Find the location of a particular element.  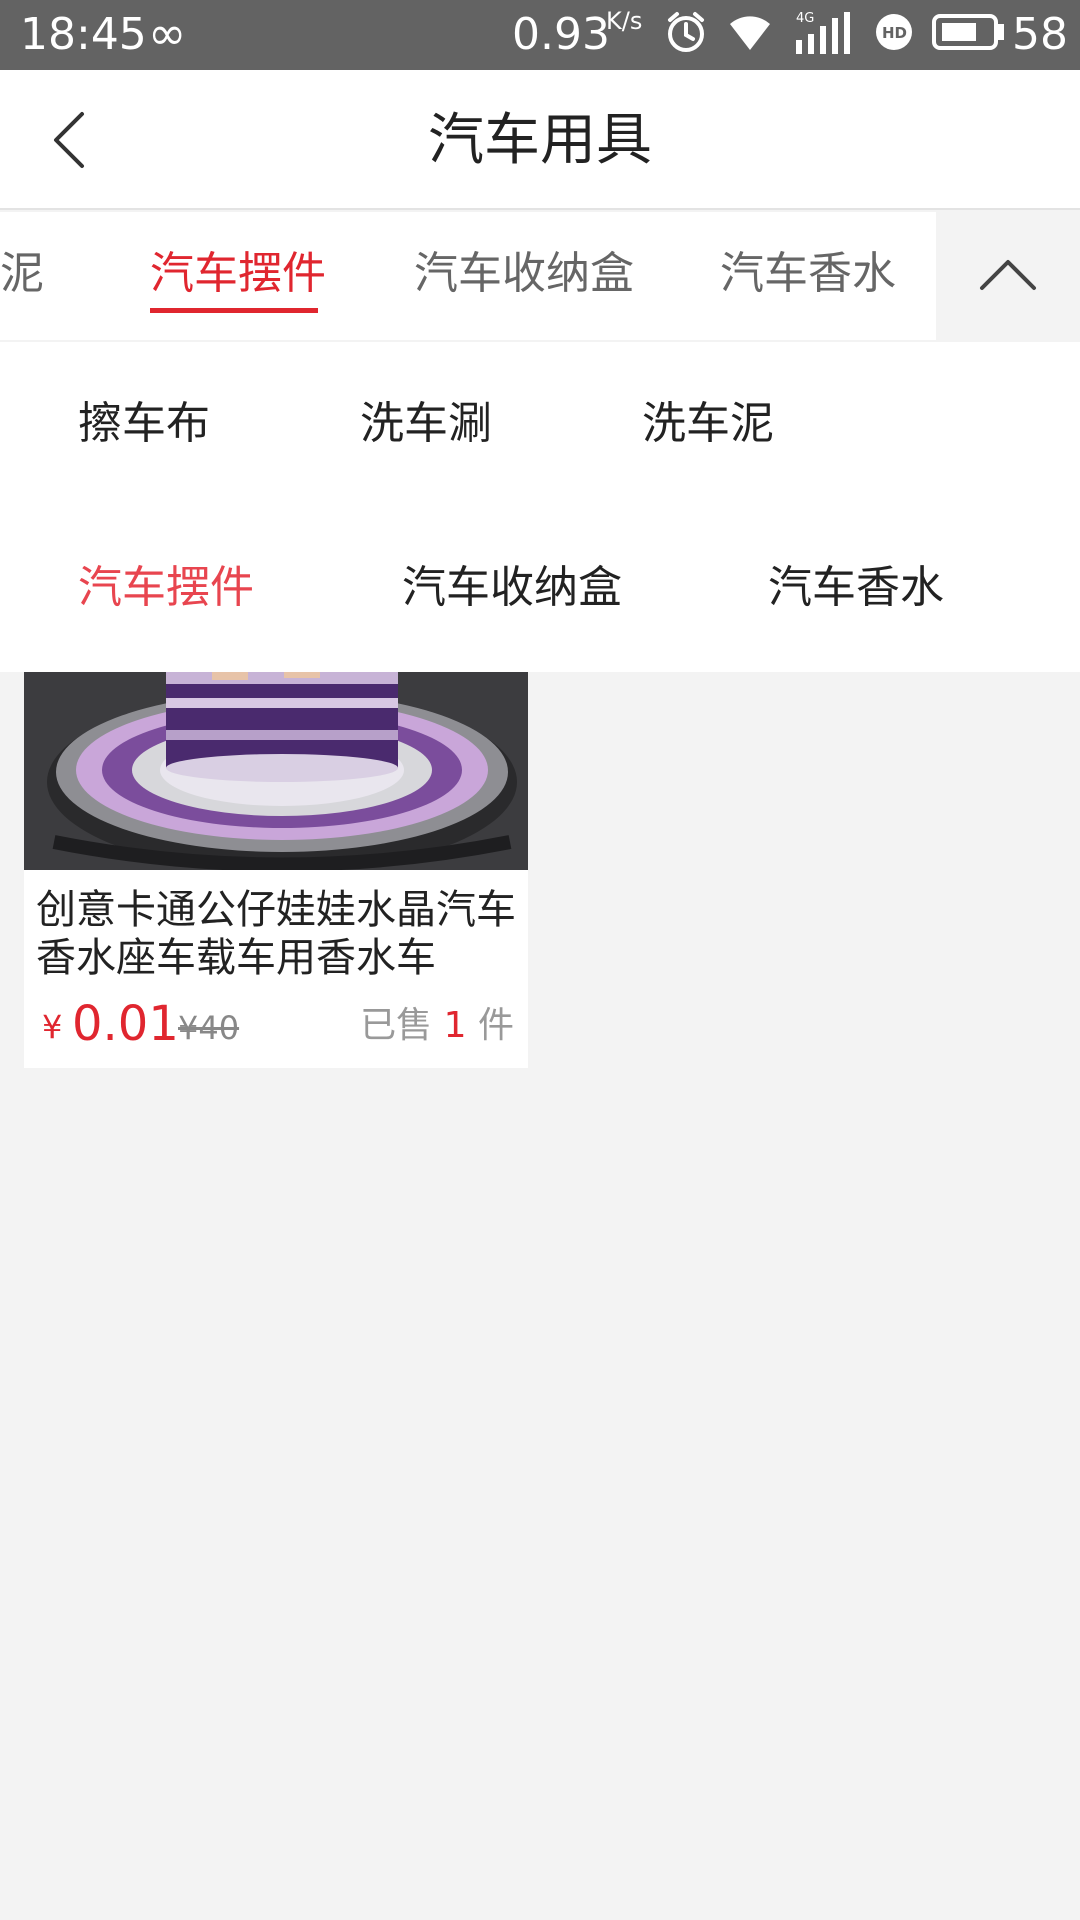

chevron-up-icon is located at coordinates (1008, 275).